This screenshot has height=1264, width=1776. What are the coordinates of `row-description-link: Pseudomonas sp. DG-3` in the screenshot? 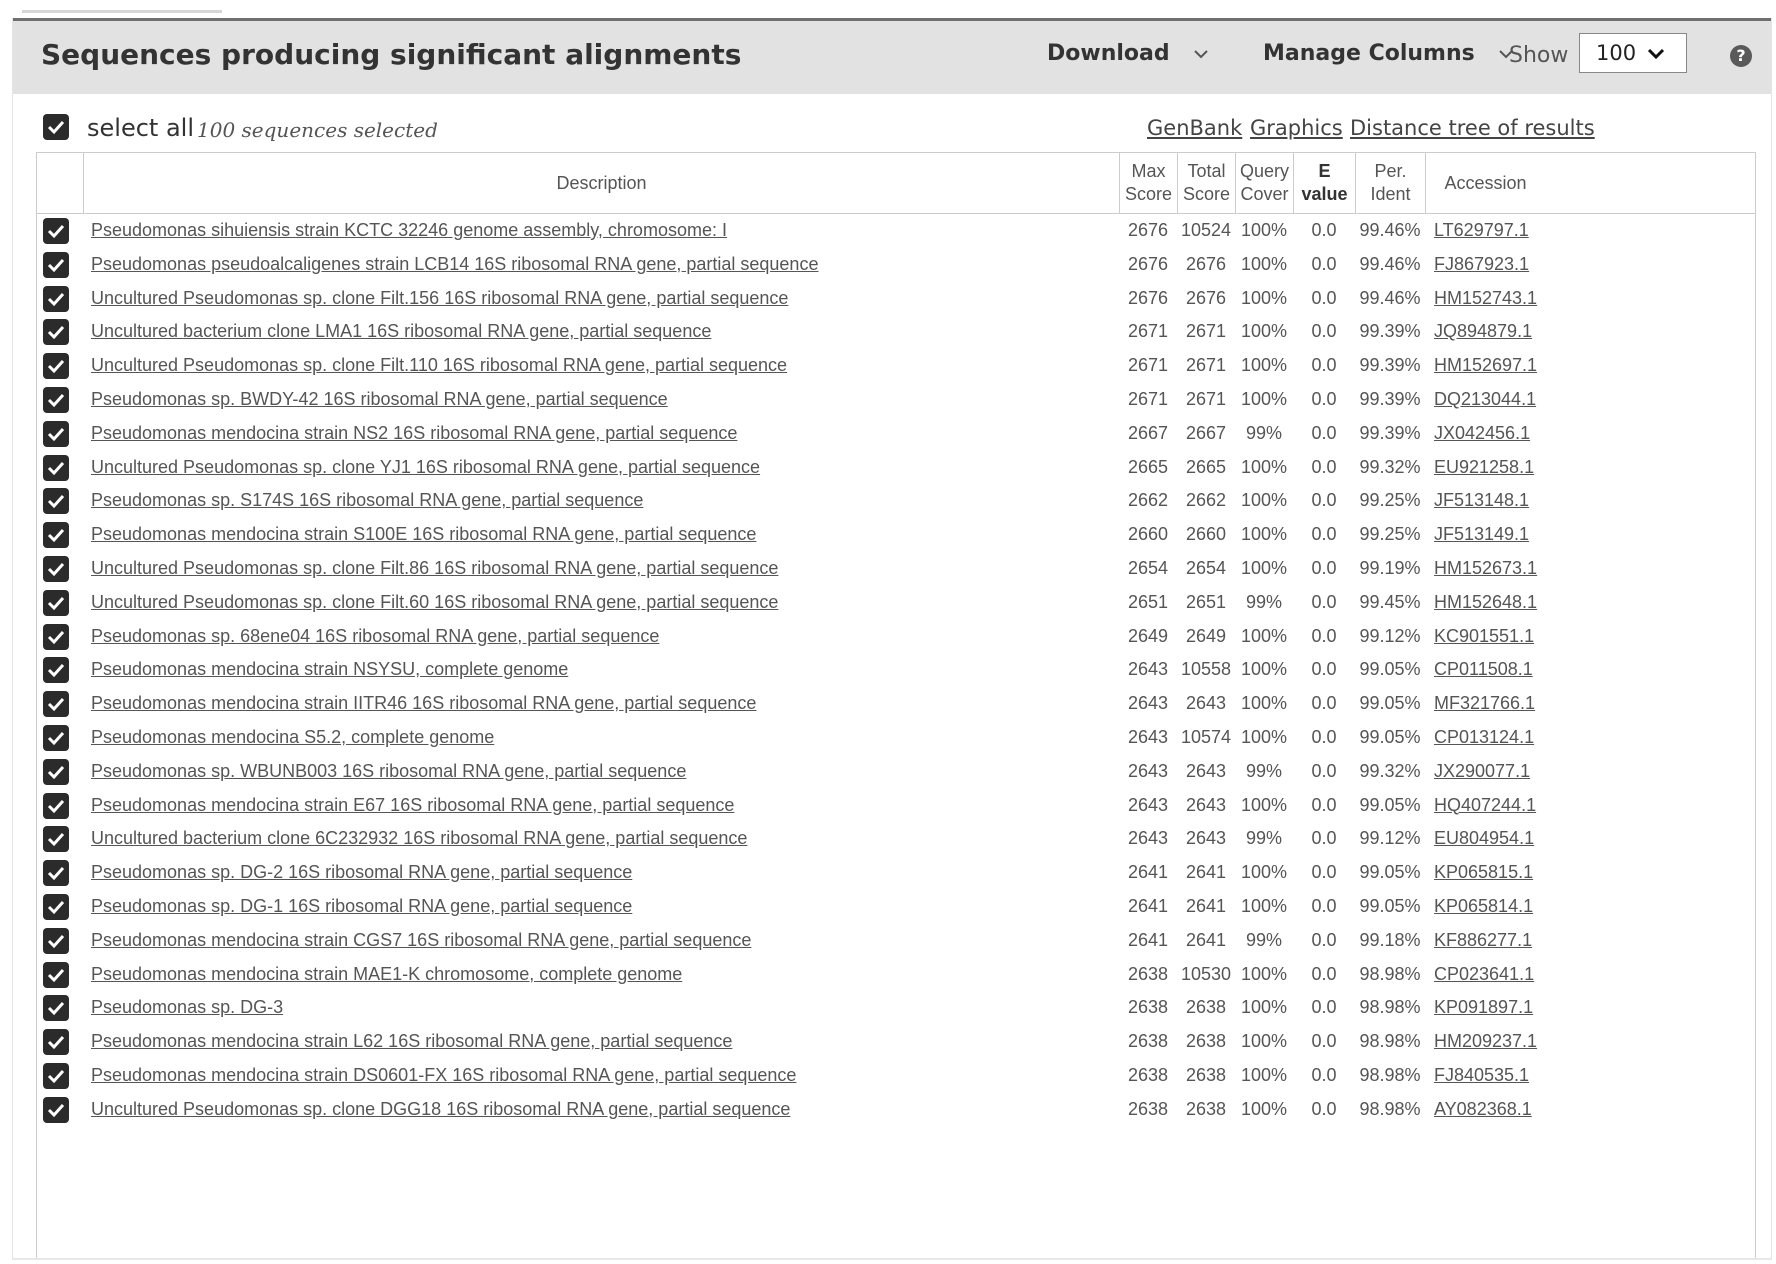 It's located at (187, 1007).